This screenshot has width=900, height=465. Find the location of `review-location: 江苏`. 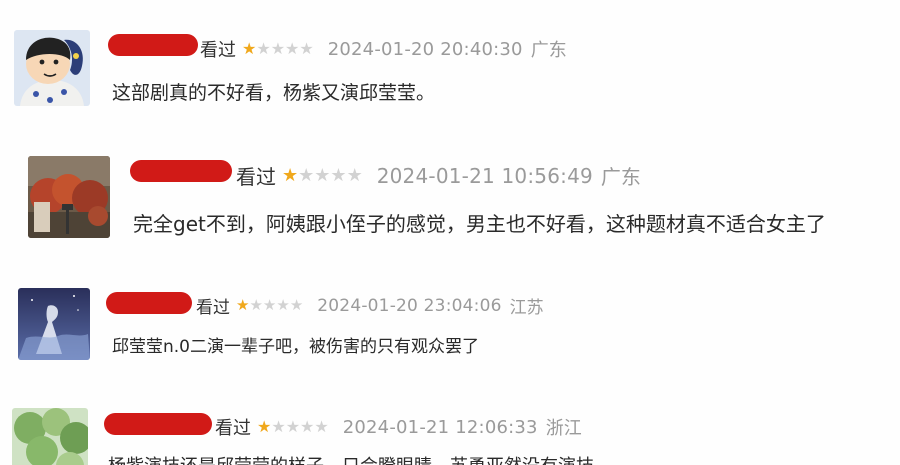

review-location: 江苏 is located at coordinates (526, 308).